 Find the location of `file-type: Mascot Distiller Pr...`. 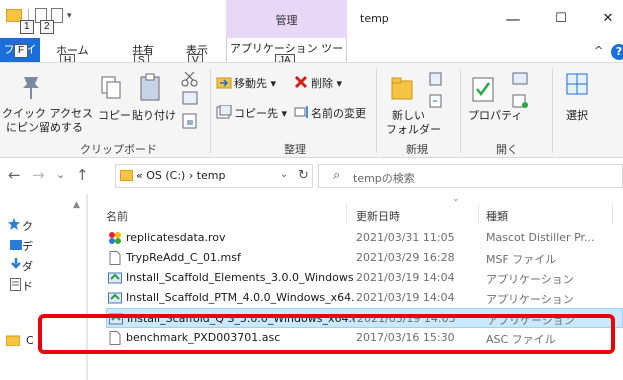

file-type: Mascot Distiller Pr... is located at coordinates (540, 237).